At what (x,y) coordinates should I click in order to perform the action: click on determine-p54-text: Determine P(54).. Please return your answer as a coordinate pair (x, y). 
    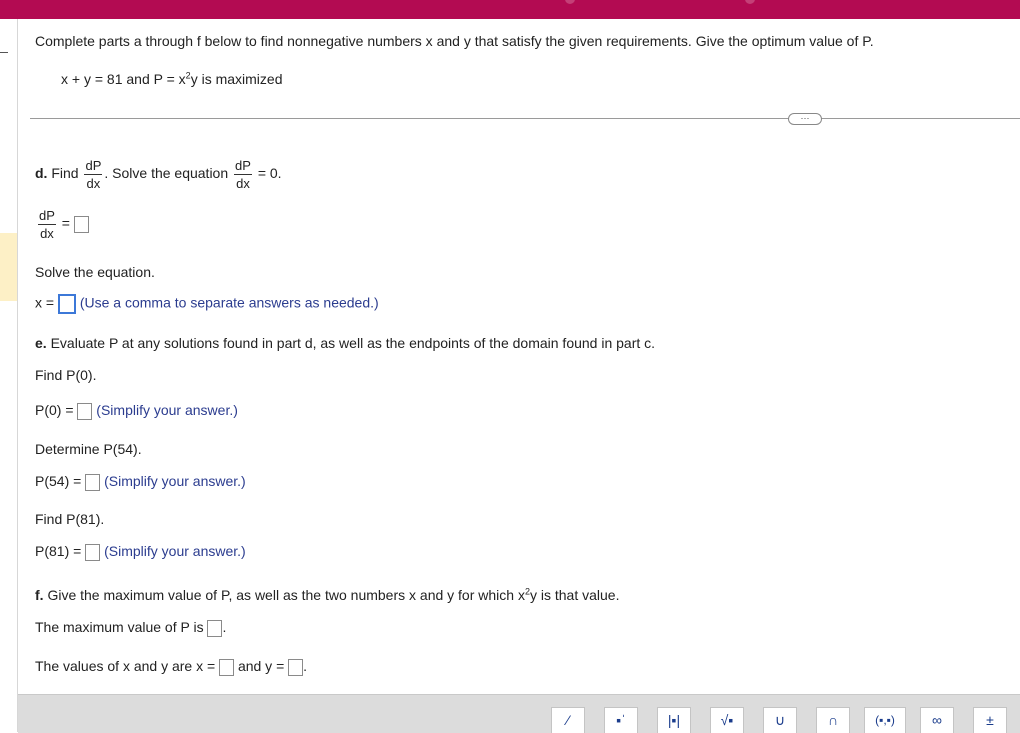
    Looking at the image, I should click on (88, 449).